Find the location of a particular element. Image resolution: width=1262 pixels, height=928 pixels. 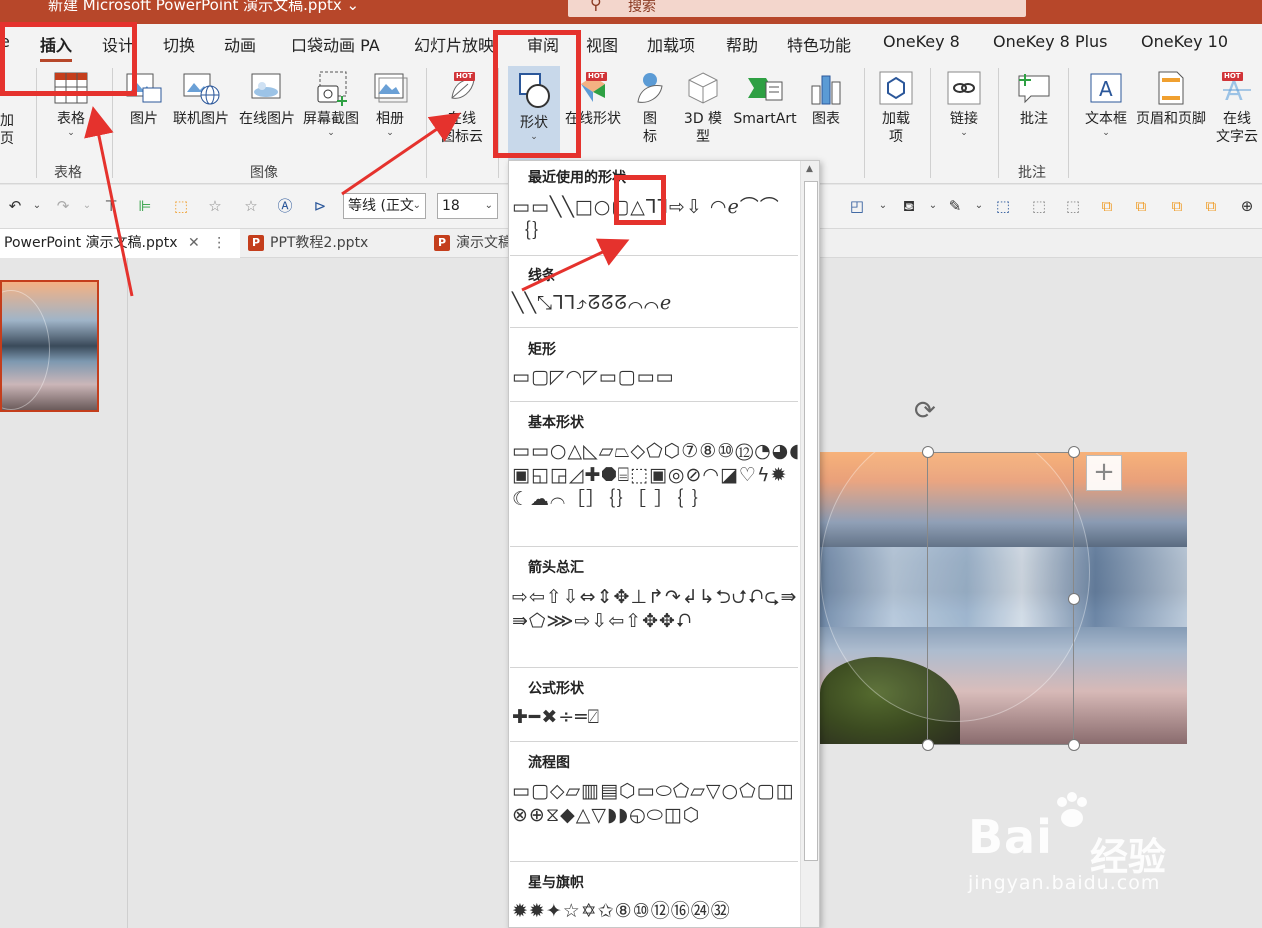

svg-text: A is located at coordinates (1234, 91).